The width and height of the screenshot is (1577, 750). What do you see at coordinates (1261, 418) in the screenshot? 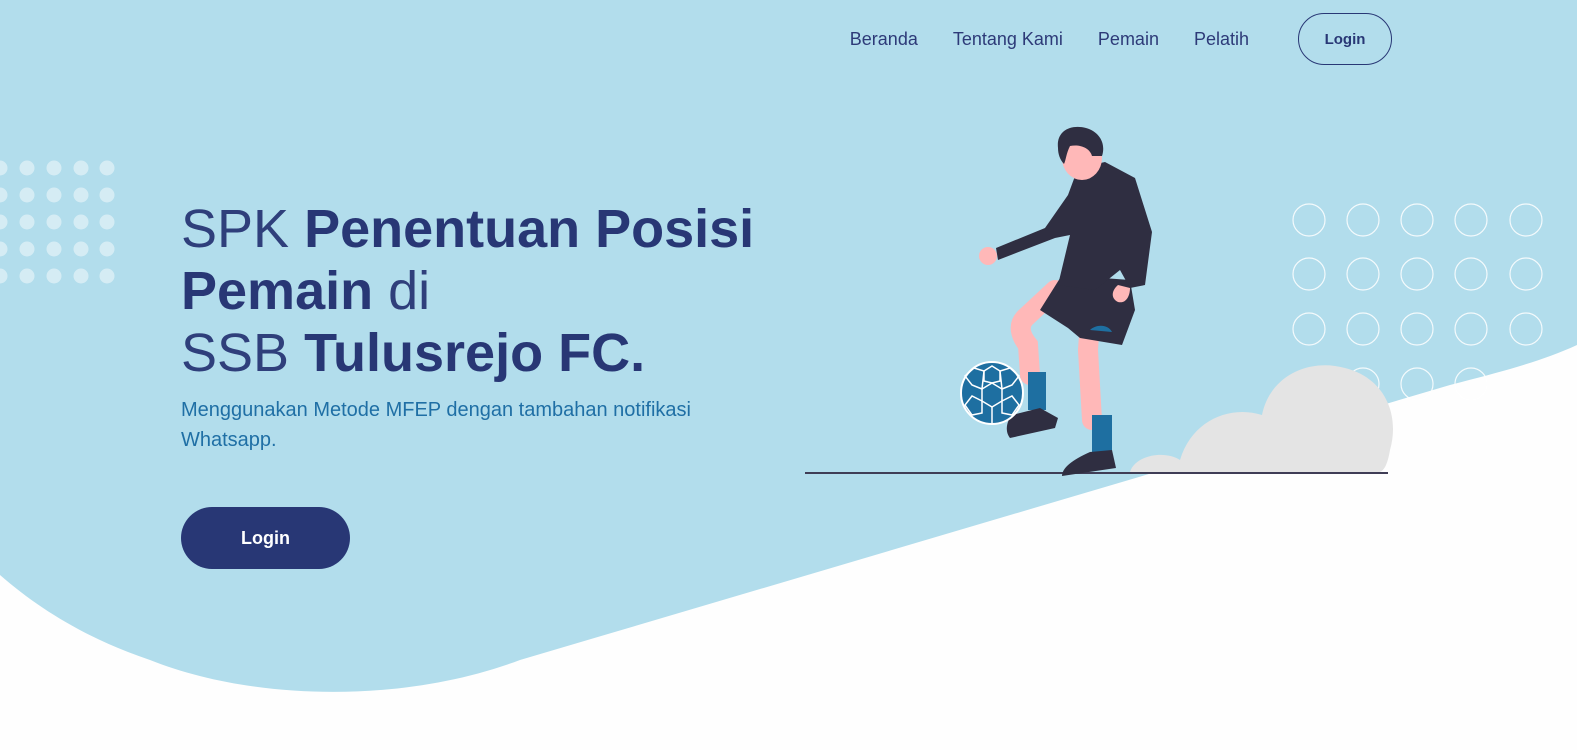
I see `cloud-shape` at bounding box center [1261, 418].